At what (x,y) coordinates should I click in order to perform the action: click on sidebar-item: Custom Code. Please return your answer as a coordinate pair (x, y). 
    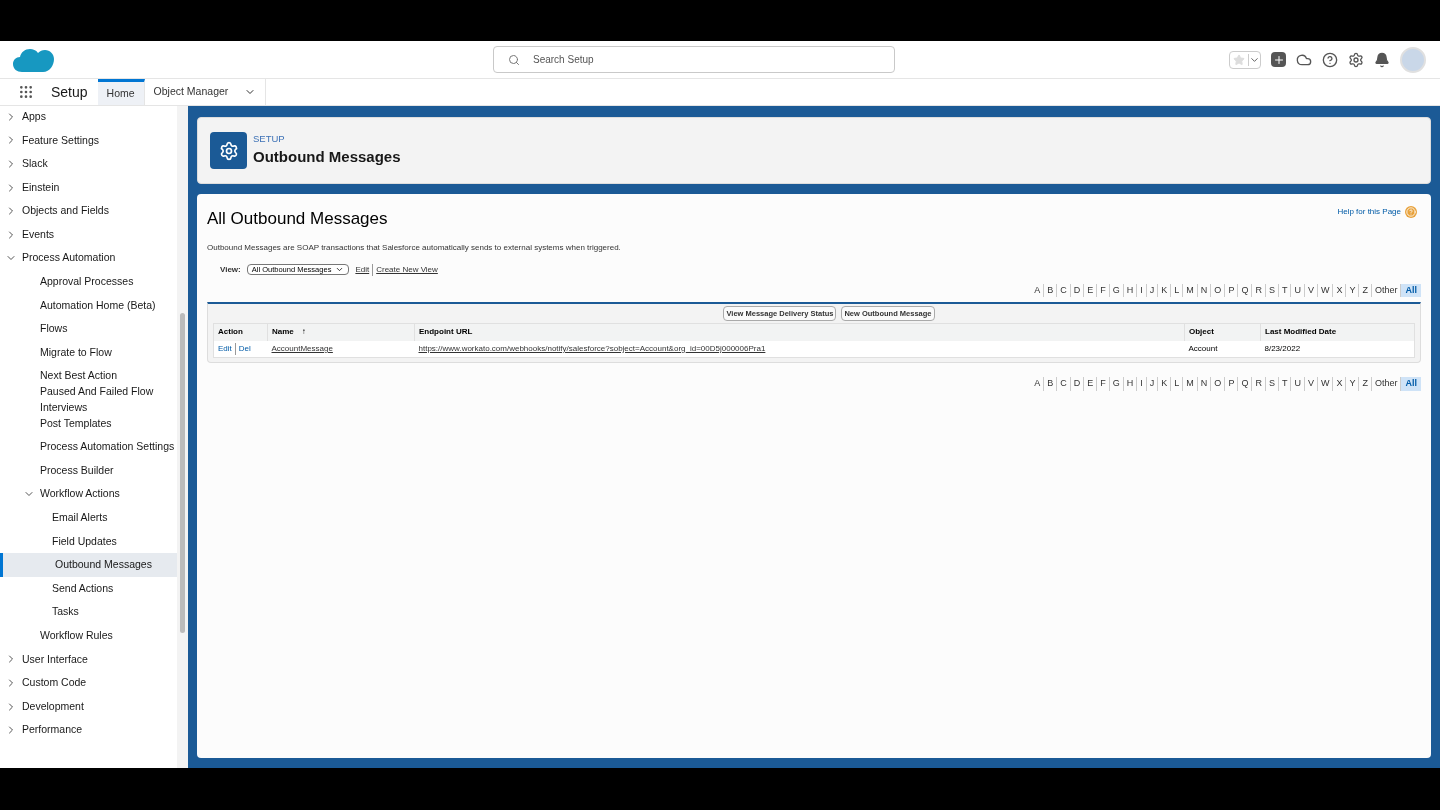
    Looking at the image, I should click on (88, 683).